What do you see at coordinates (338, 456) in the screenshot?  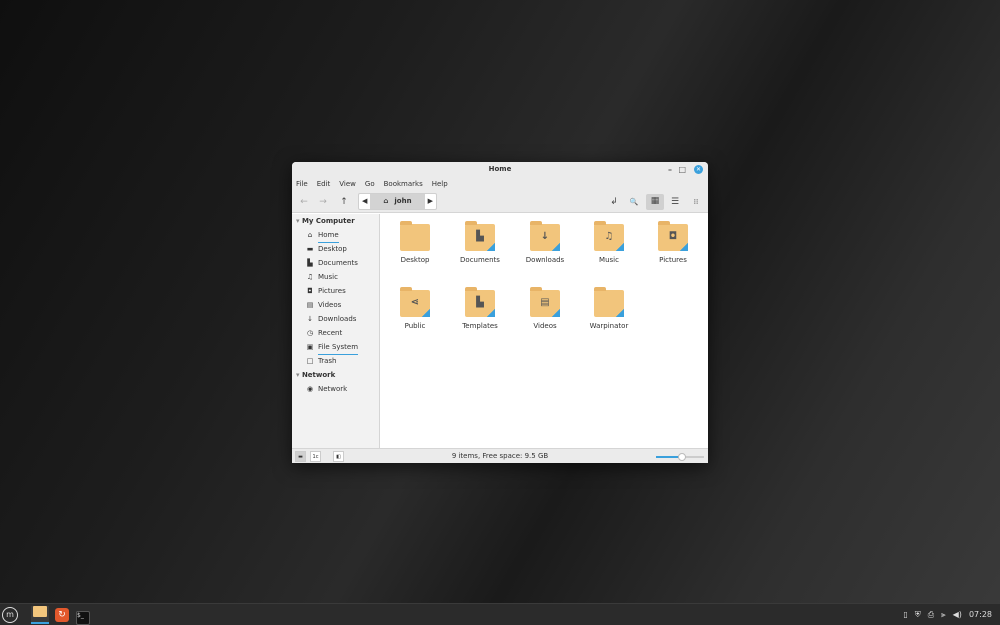 I see `toggle-sidebar-button: ◧` at bounding box center [338, 456].